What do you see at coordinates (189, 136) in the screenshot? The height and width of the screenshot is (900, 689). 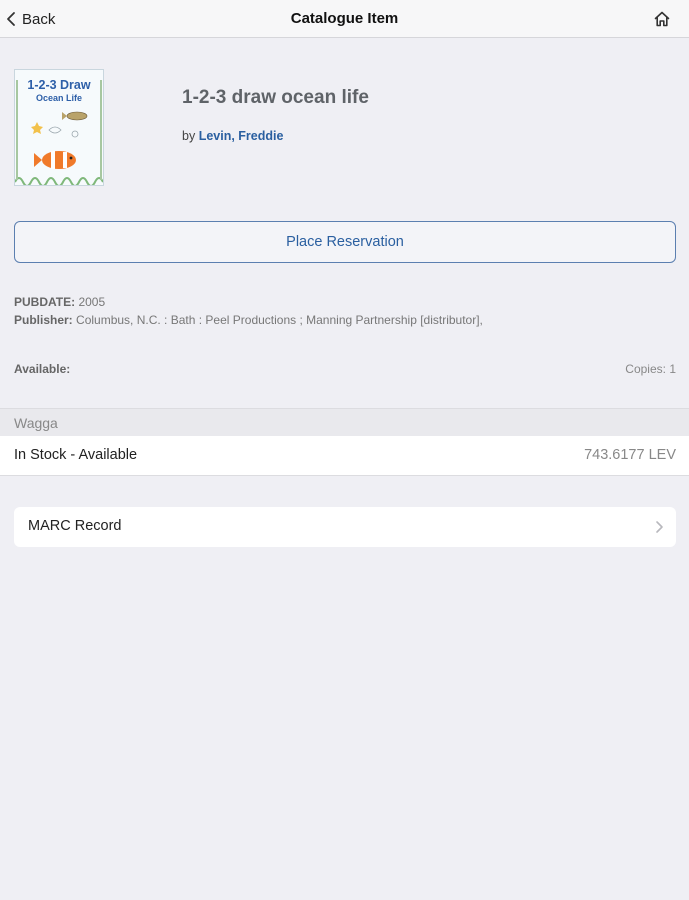 I see `author-prefix: by` at bounding box center [189, 136].